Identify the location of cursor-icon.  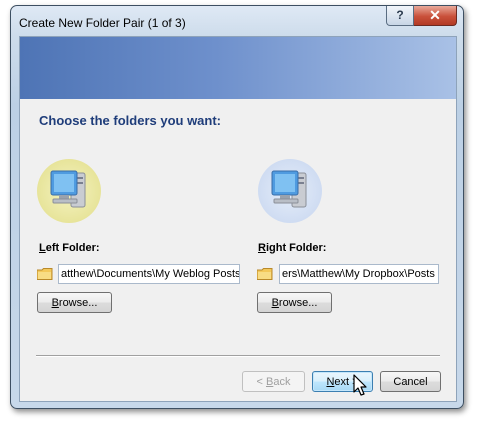
(360, 385).